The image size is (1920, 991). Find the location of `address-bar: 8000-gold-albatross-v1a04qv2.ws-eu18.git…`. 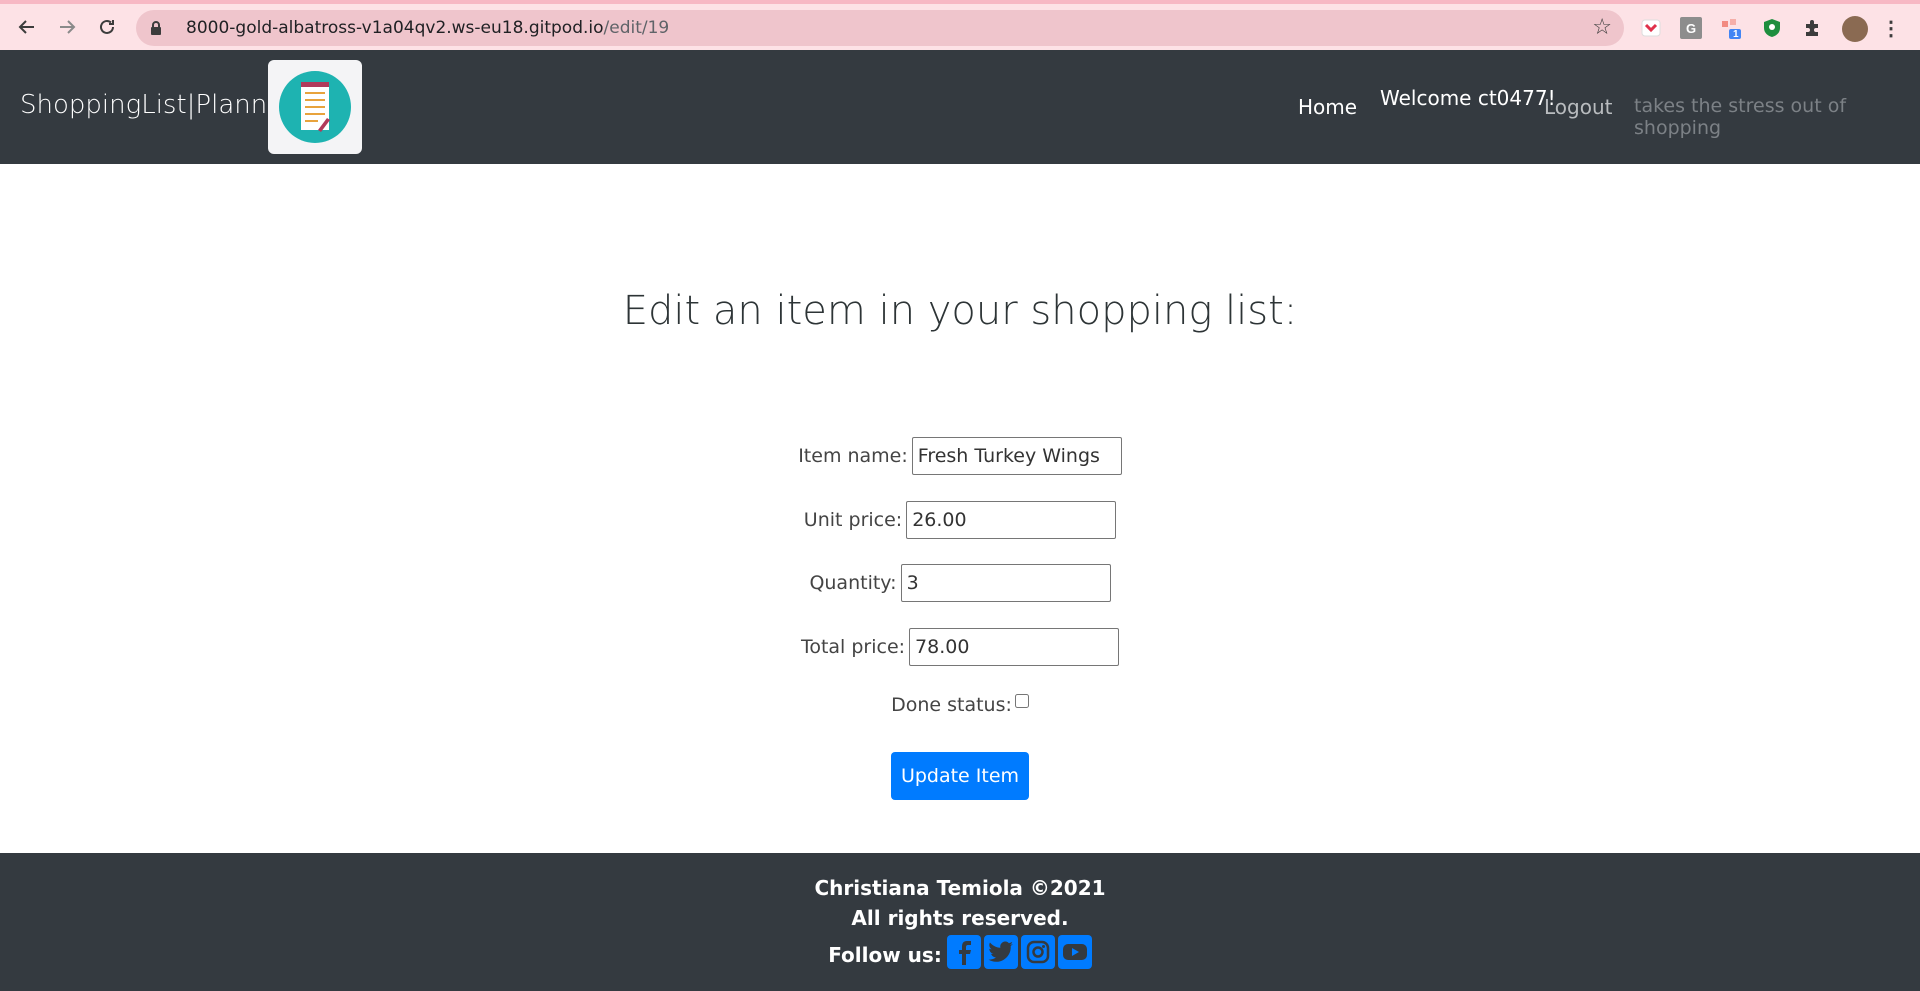

address-bar: 8000-gold-albatross-v1a04qv2.ws-eu18.git… is located at coordinates (880, 28).